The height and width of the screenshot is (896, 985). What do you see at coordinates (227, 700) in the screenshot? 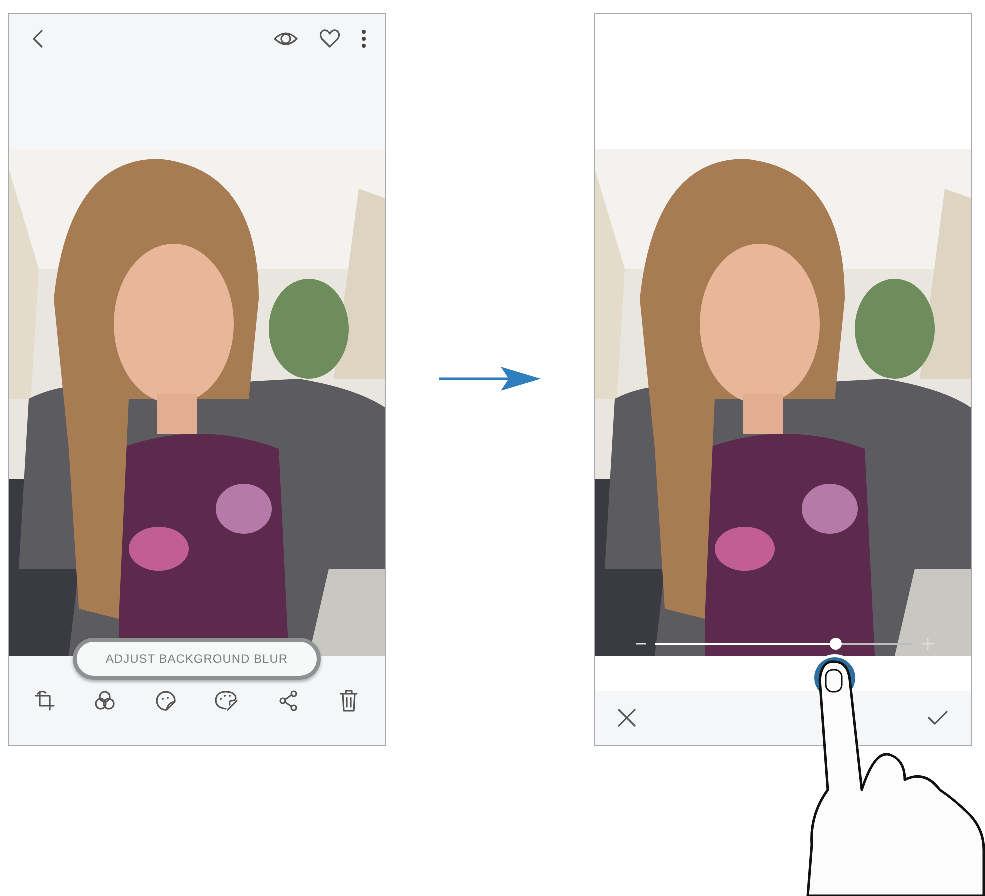
I see `palette-icon` at bounding box center [227, 700].